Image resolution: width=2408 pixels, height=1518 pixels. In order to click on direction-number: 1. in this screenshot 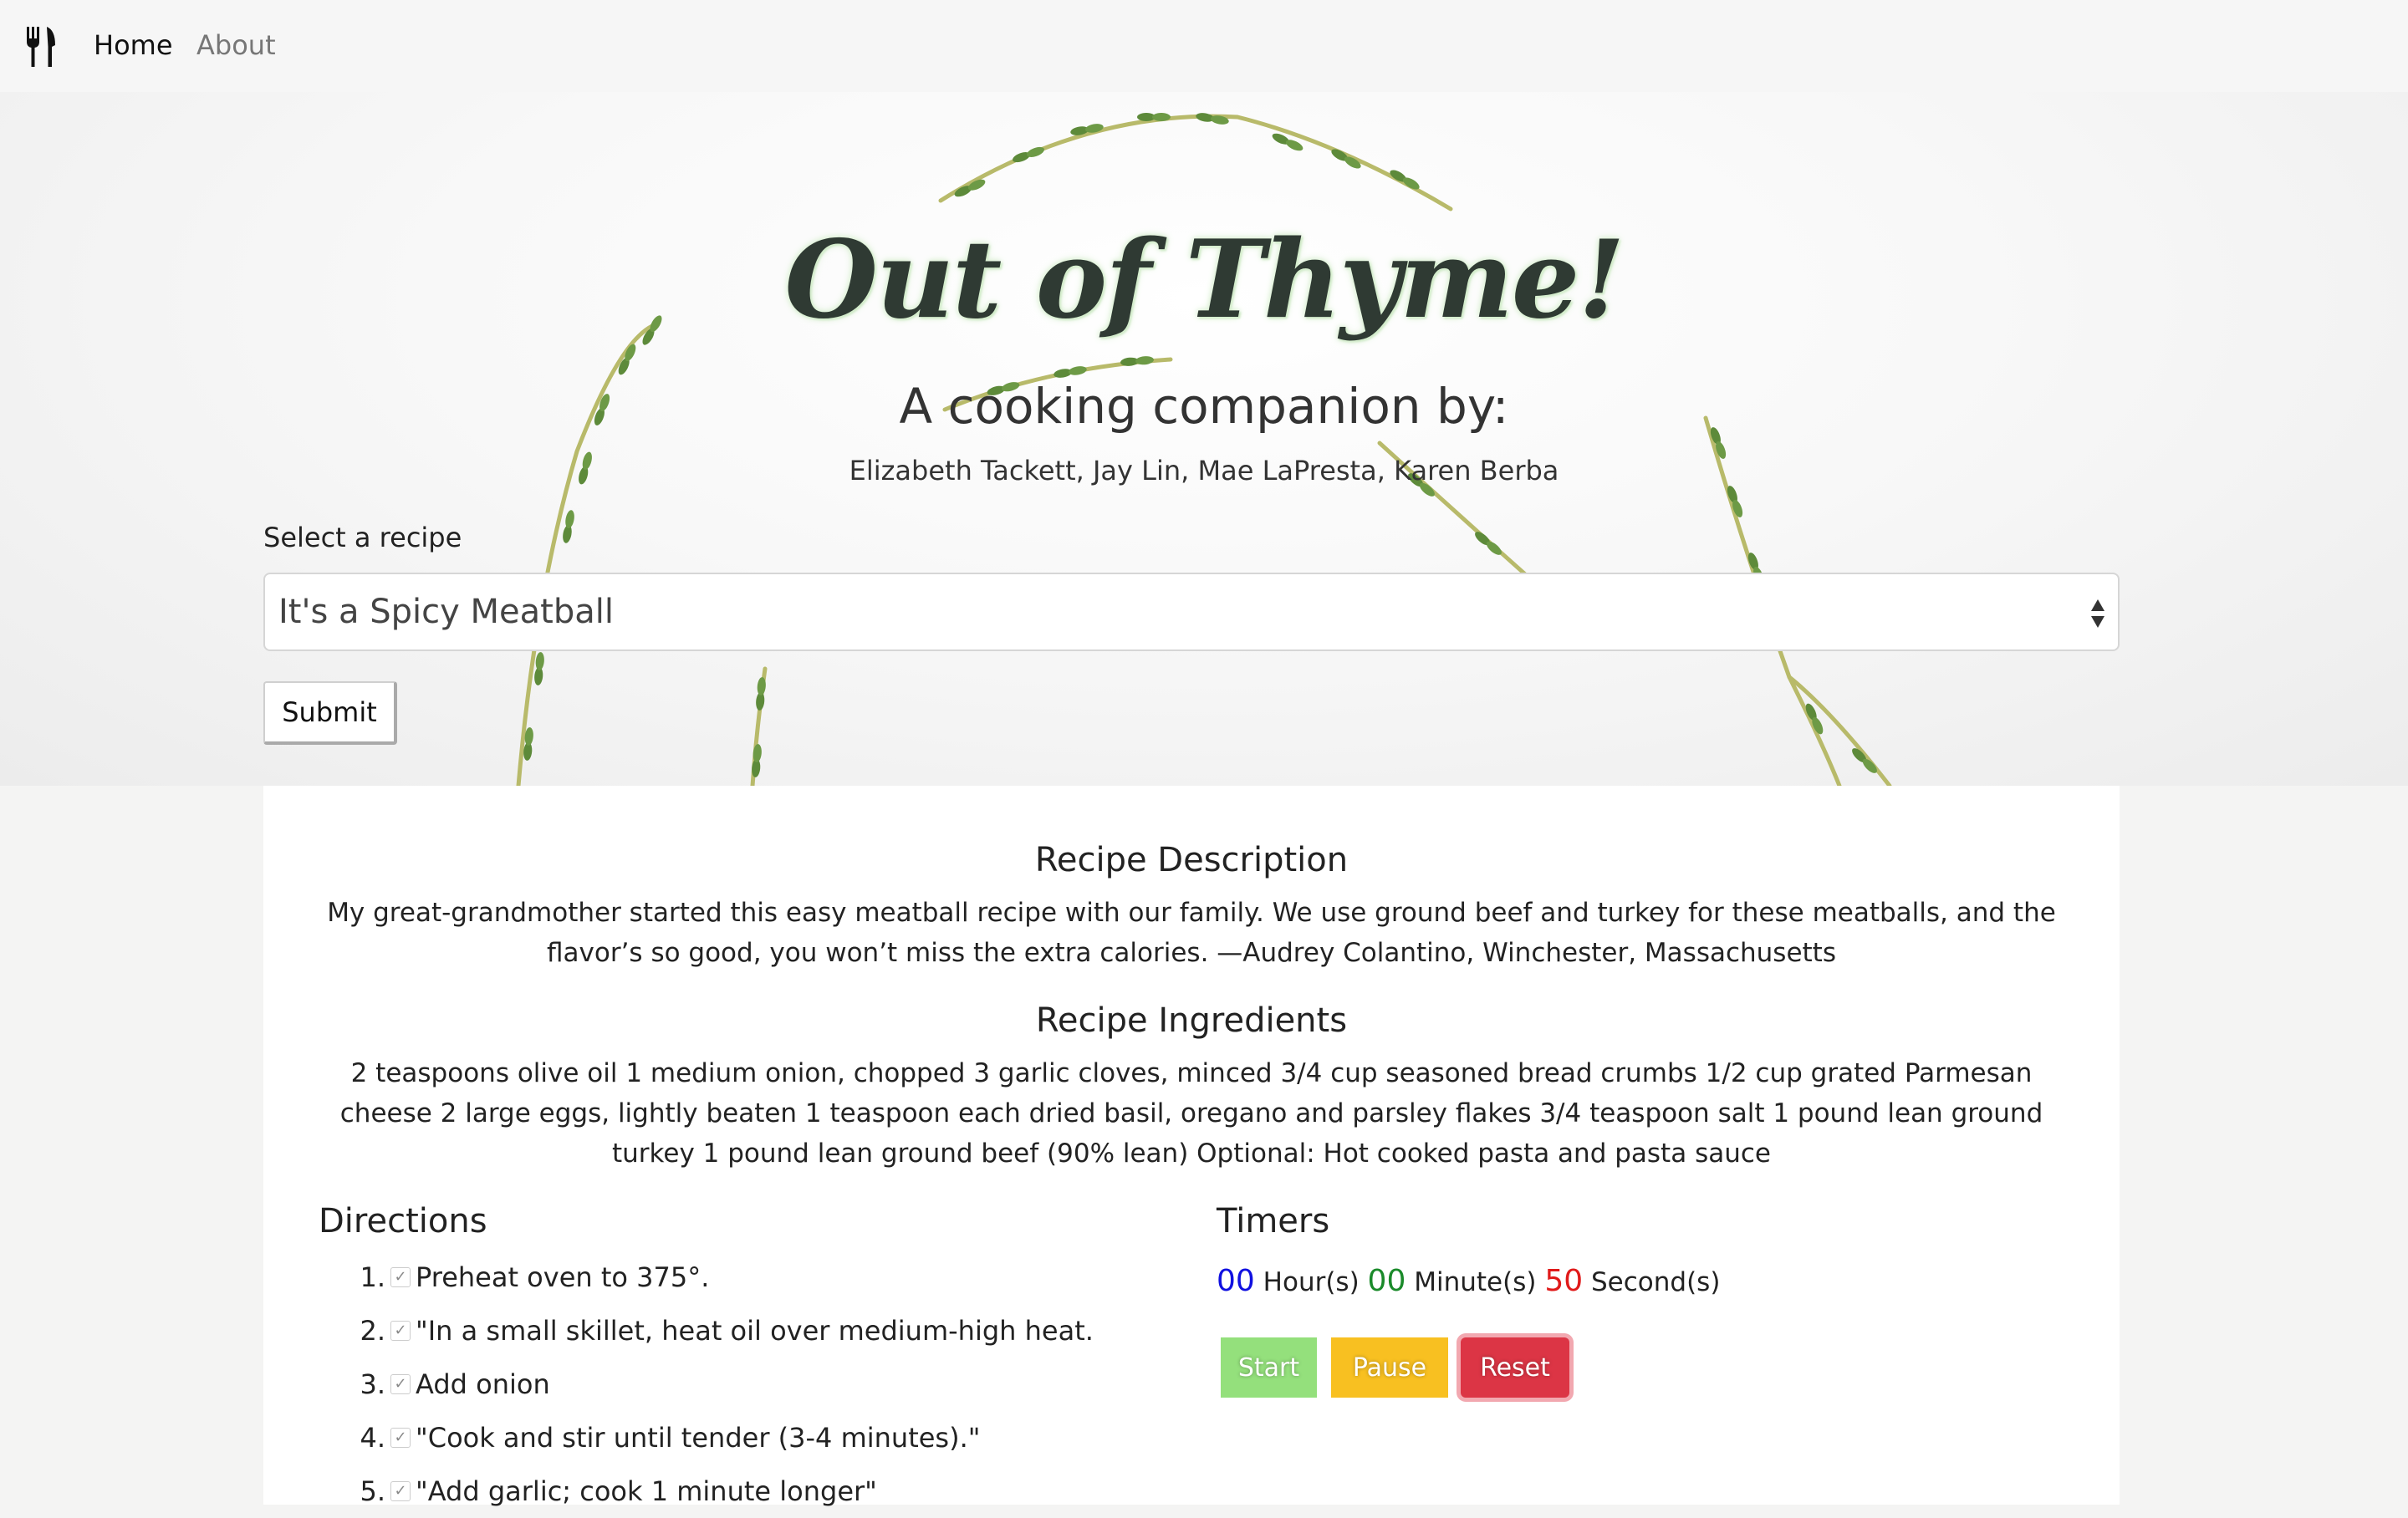, I will do `click(372, 1277)`.